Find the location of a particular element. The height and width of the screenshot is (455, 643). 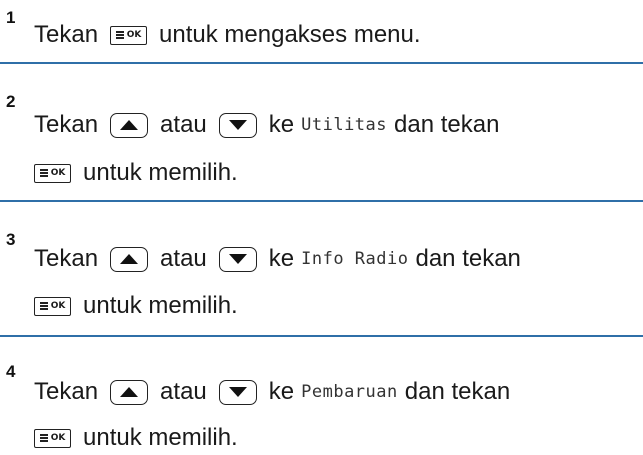

step-4-line-1: Tekan atau ke Pembaruan dan tekan is located at coordinates (272, 392).